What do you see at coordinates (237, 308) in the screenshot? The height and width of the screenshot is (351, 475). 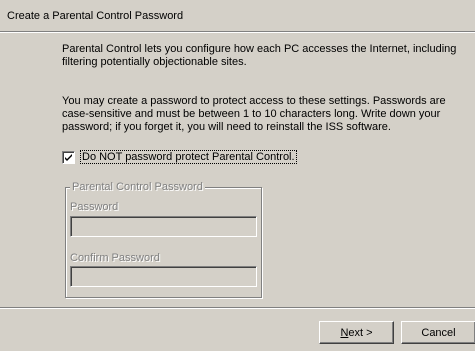 I see `footer-separator-highlight` at bounding box center [237, 308].